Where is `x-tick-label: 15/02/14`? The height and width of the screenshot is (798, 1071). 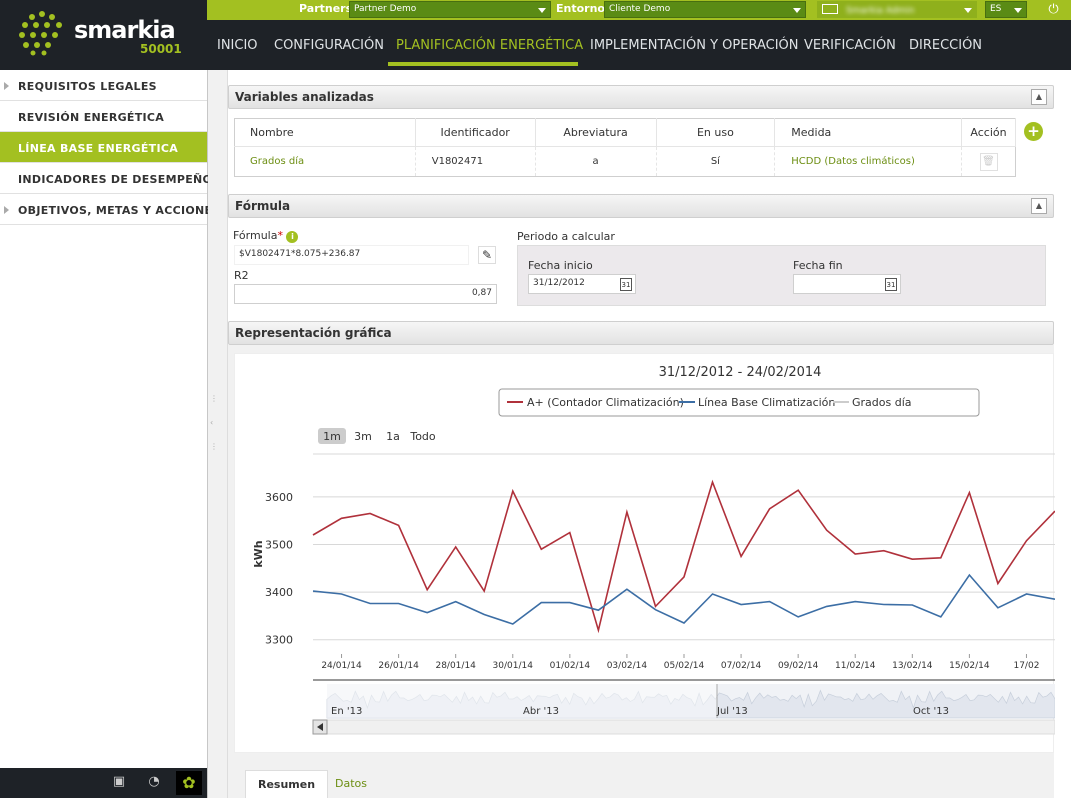 x-tick-label: 15/02/14 is located at coordinates (969, 666).